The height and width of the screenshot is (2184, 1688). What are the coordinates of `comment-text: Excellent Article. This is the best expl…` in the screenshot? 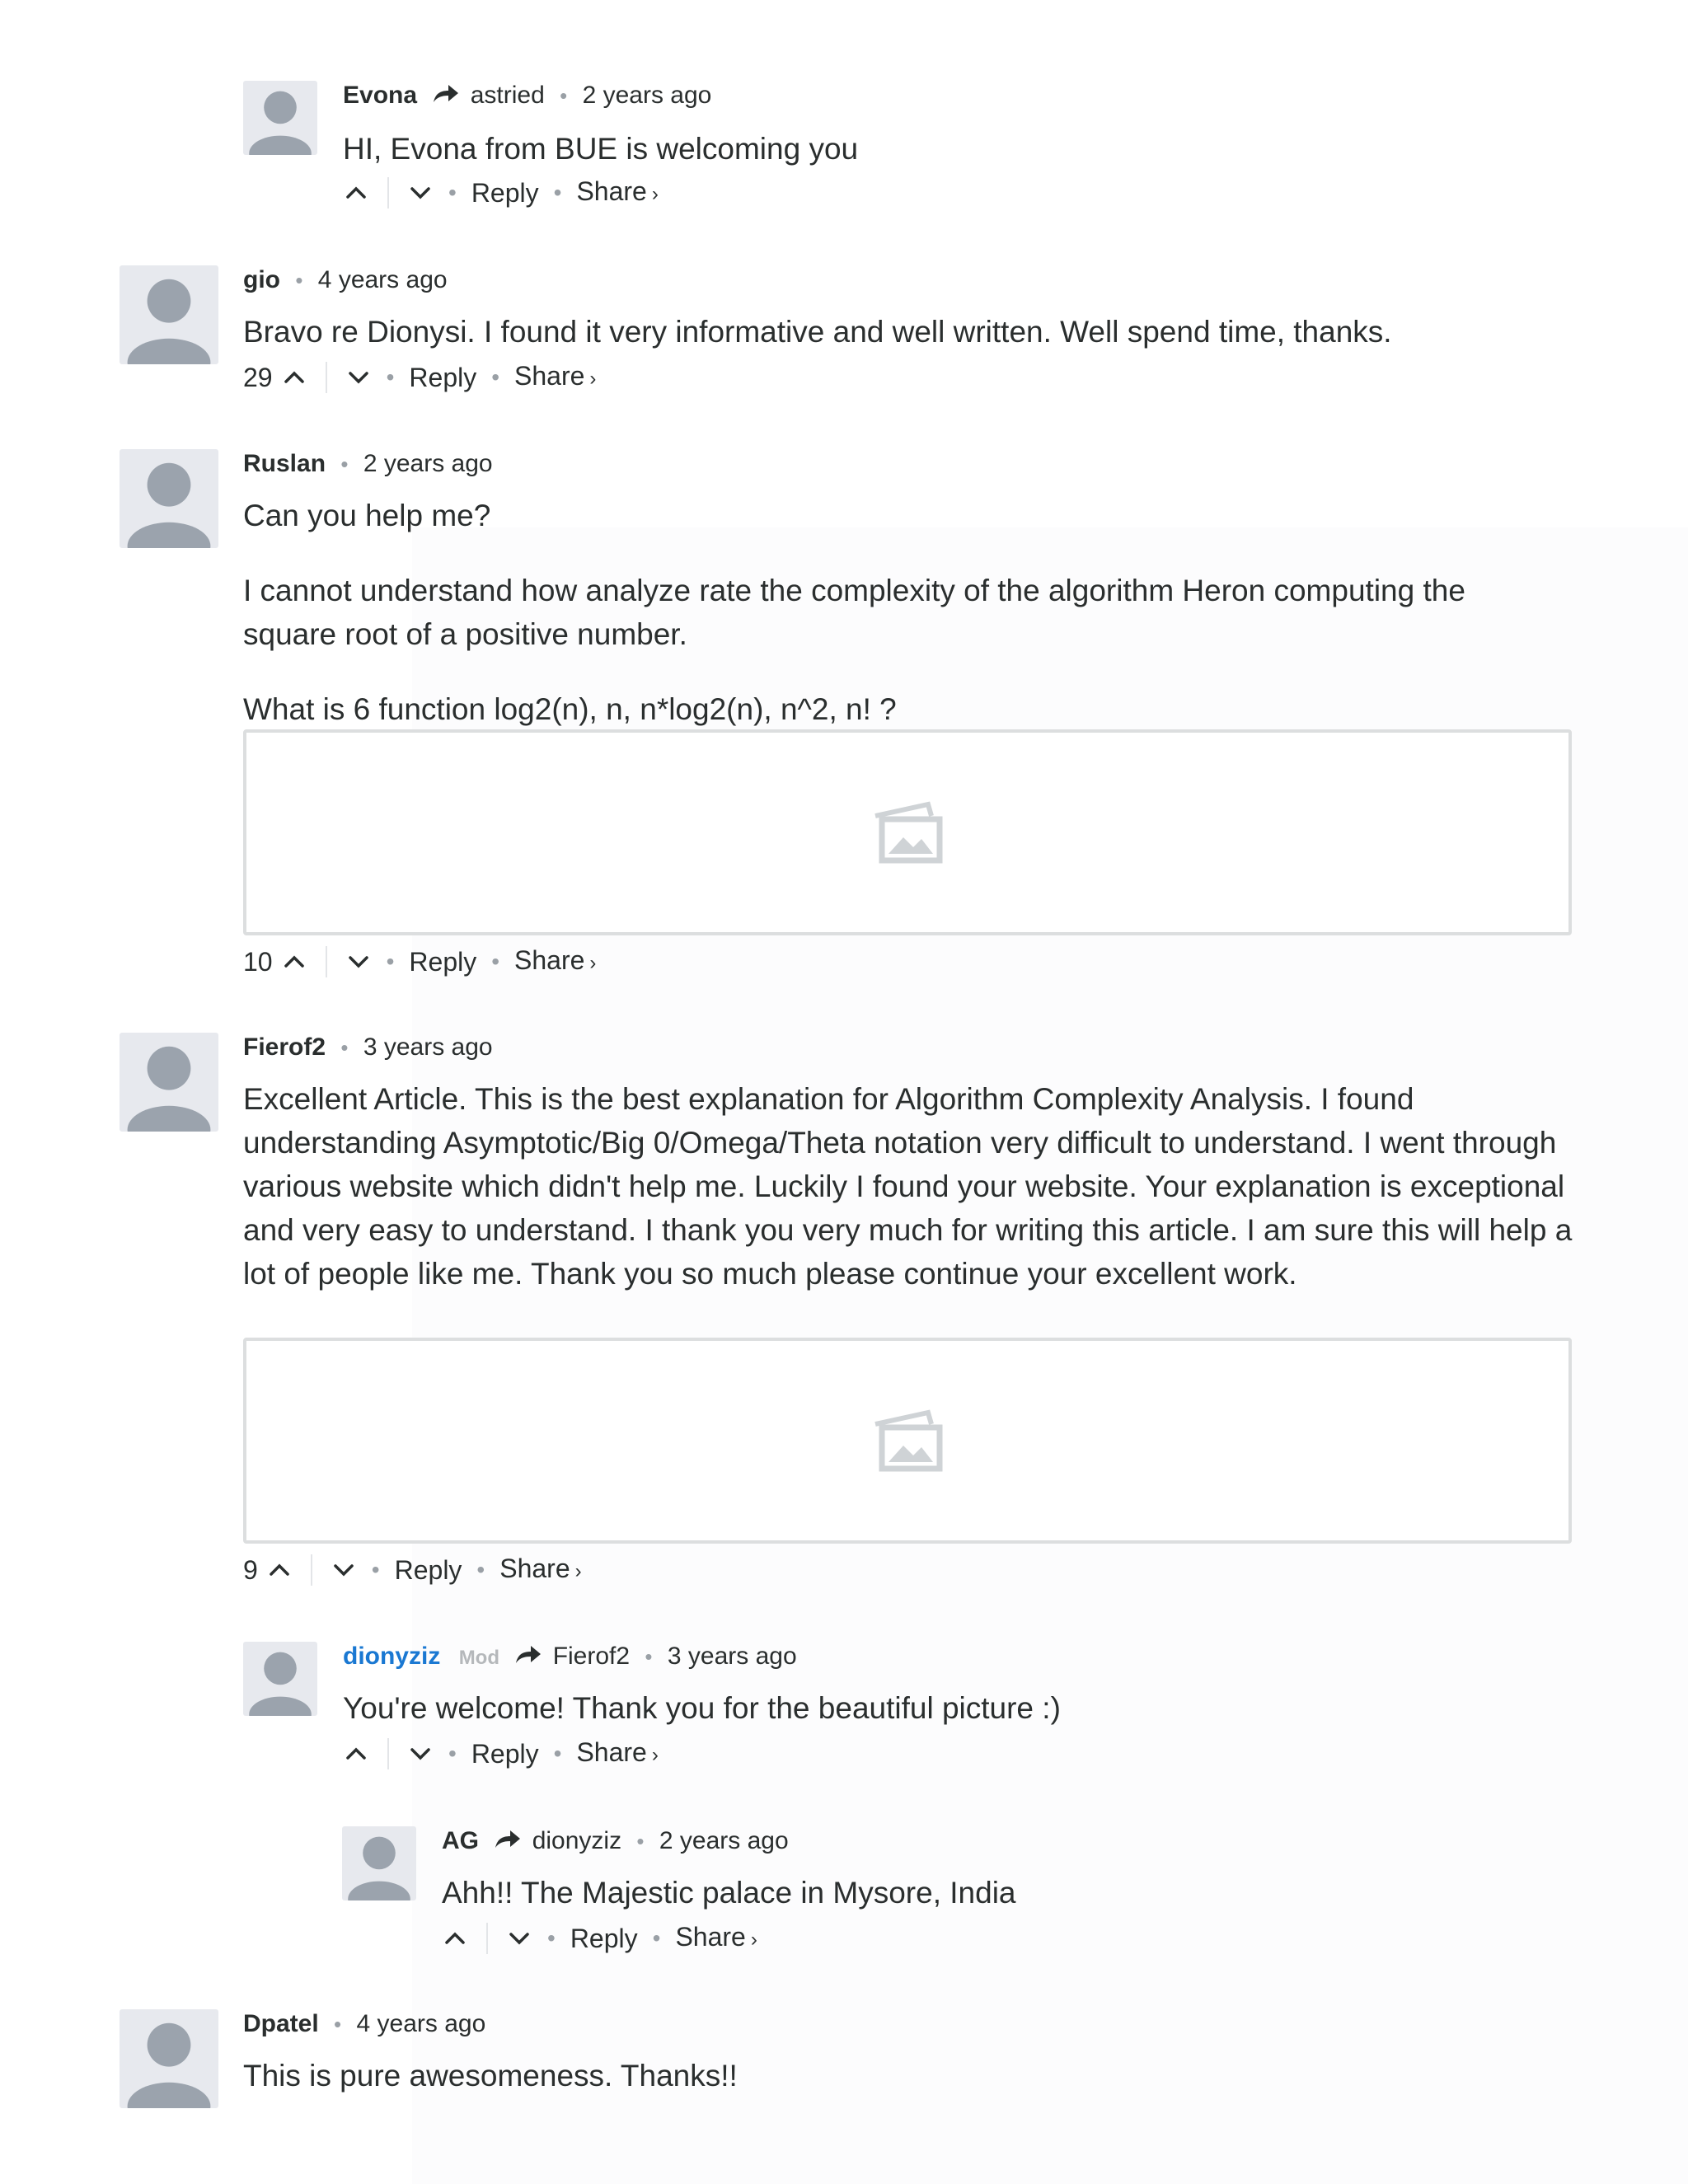 It's located at (908, 1186).